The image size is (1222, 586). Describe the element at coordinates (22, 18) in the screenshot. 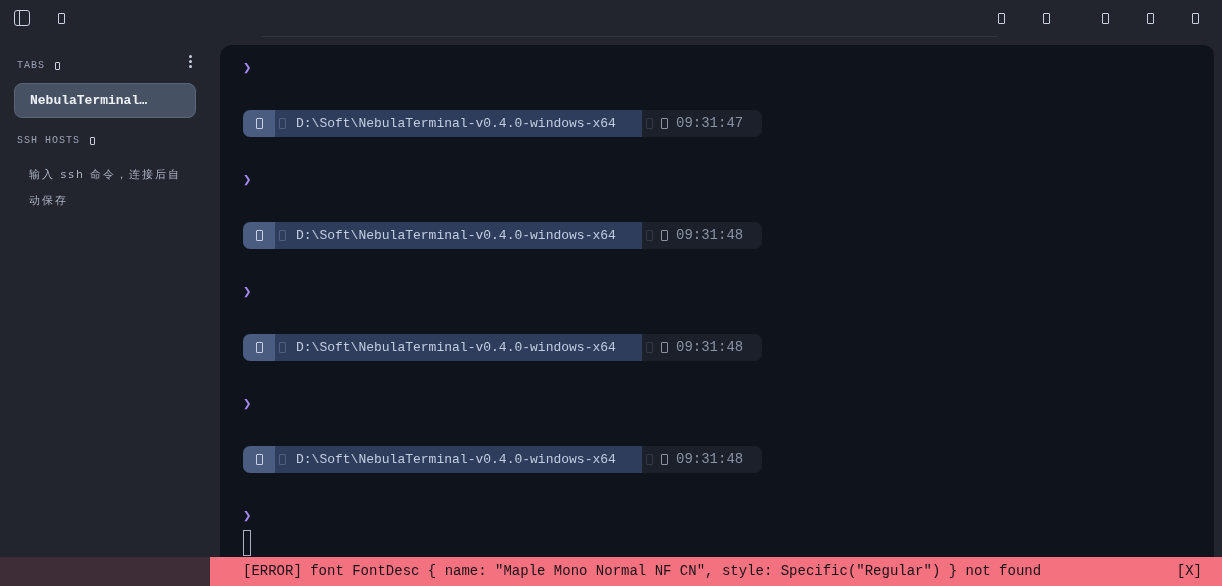

I see `sidebar-toggle-icon` at that location.